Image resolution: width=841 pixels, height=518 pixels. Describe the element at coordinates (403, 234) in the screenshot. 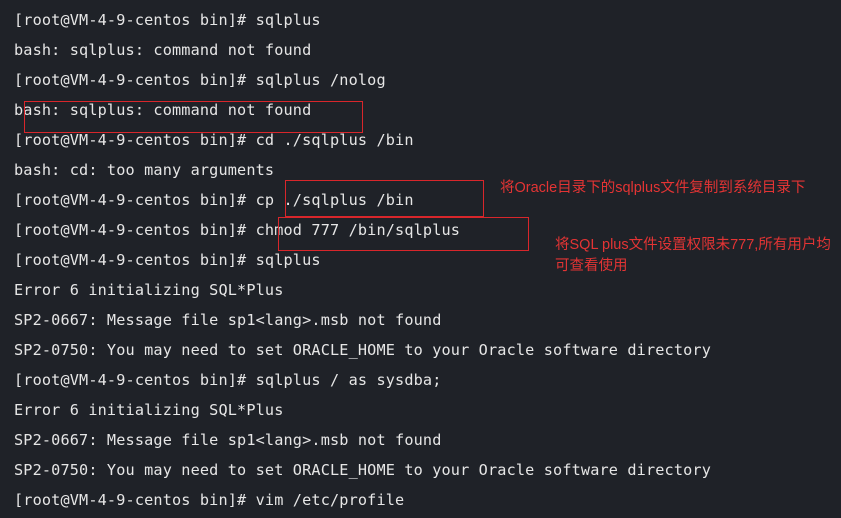

I see `highlight-box-chmod` at that location.